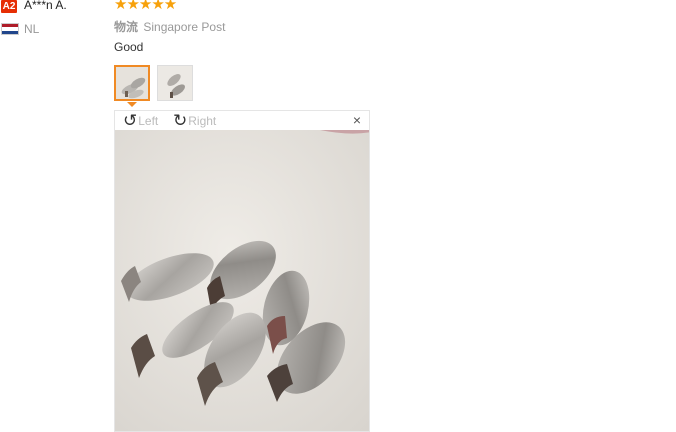 The image size is (676, 432). I want to click on netherlands-flag-icon, so click(10, 29).